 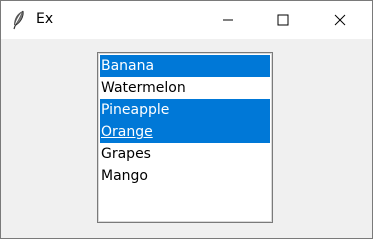 What do you see at coordinates (185, 132) in the screenshot?
I see `list-item: Orange` at bounding box center [185, 132].